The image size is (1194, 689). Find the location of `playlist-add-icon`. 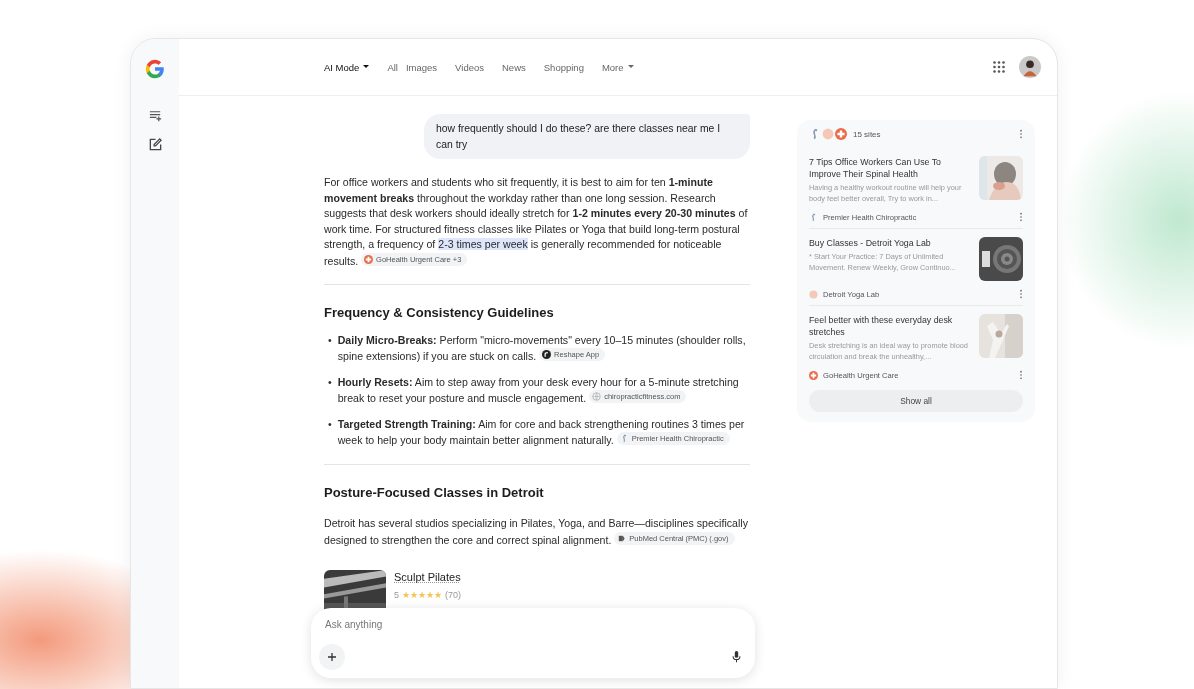

playlist-add-icon is located at coordinates (155, 115).